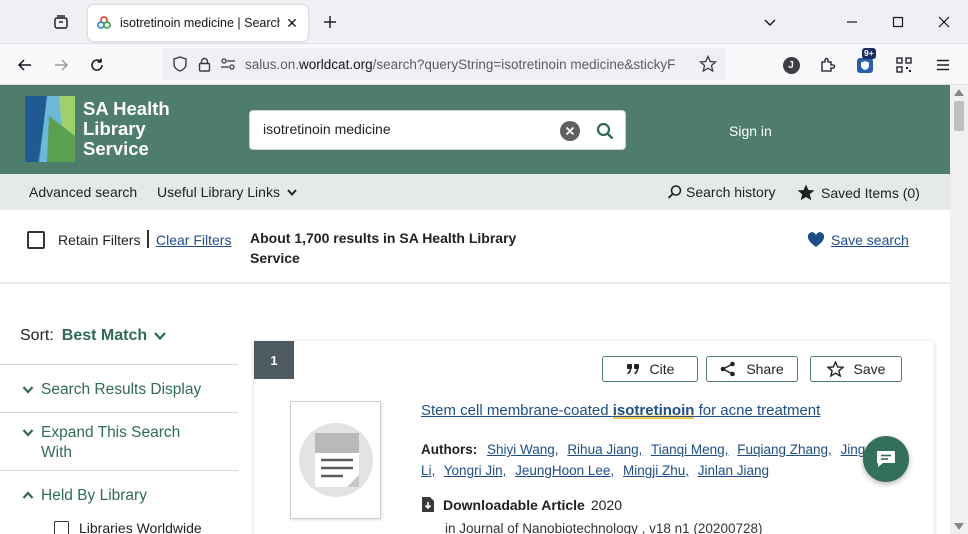  Describe the element at coordinates (605, 131) in the screenshot. I see `search-icon` at that location.